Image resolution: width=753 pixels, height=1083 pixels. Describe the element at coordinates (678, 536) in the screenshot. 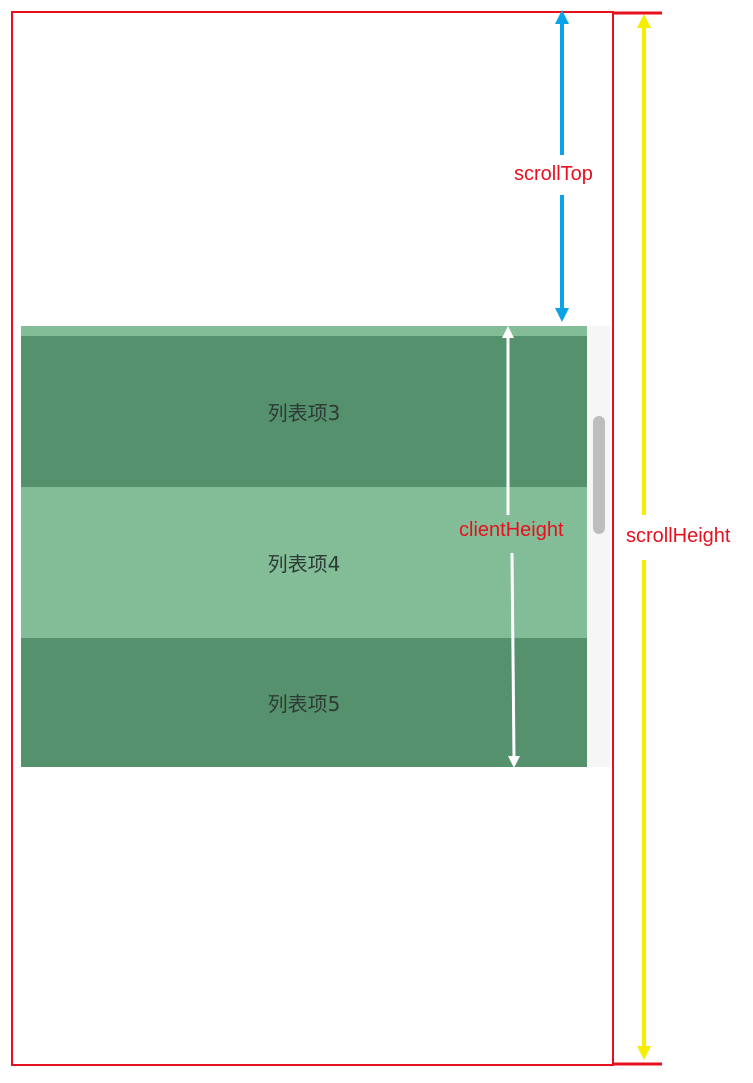

I see `scroll-height-label: scrollHeight` at that location.